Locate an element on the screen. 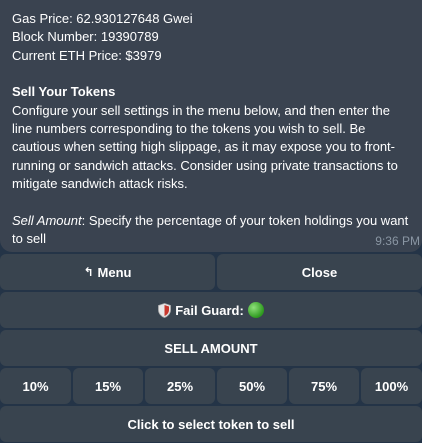 The height and width of the screenshot is (443, 422). percent-50-button: 50% is located at coordinates (252, 386).